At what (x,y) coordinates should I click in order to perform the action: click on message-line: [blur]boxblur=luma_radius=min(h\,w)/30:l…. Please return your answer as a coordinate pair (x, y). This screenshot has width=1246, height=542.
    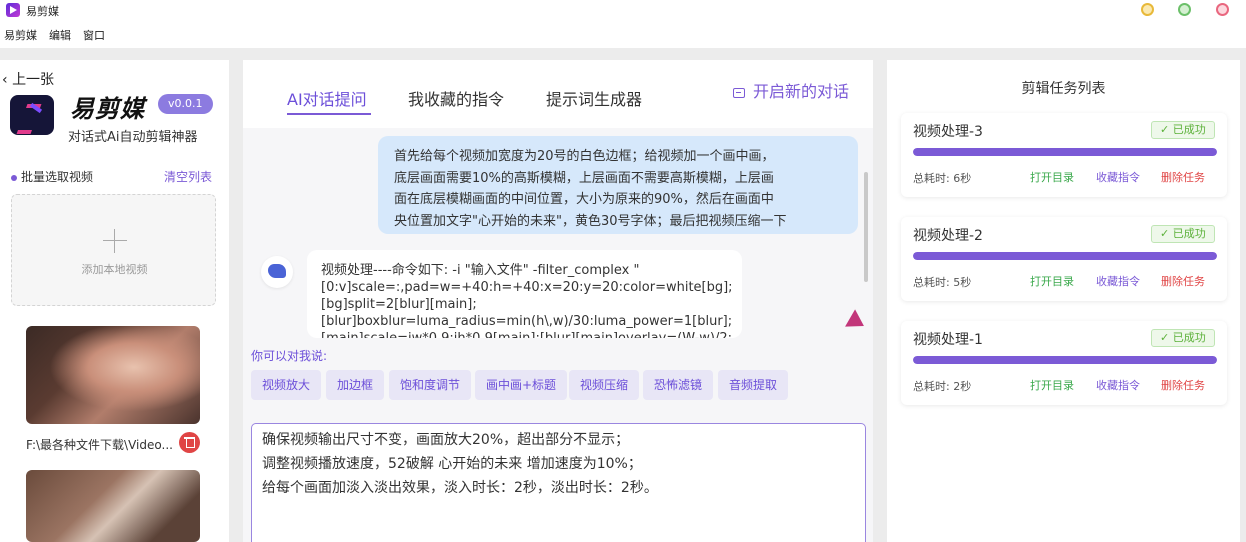
    Looking at the image, I should click on (527, 321).